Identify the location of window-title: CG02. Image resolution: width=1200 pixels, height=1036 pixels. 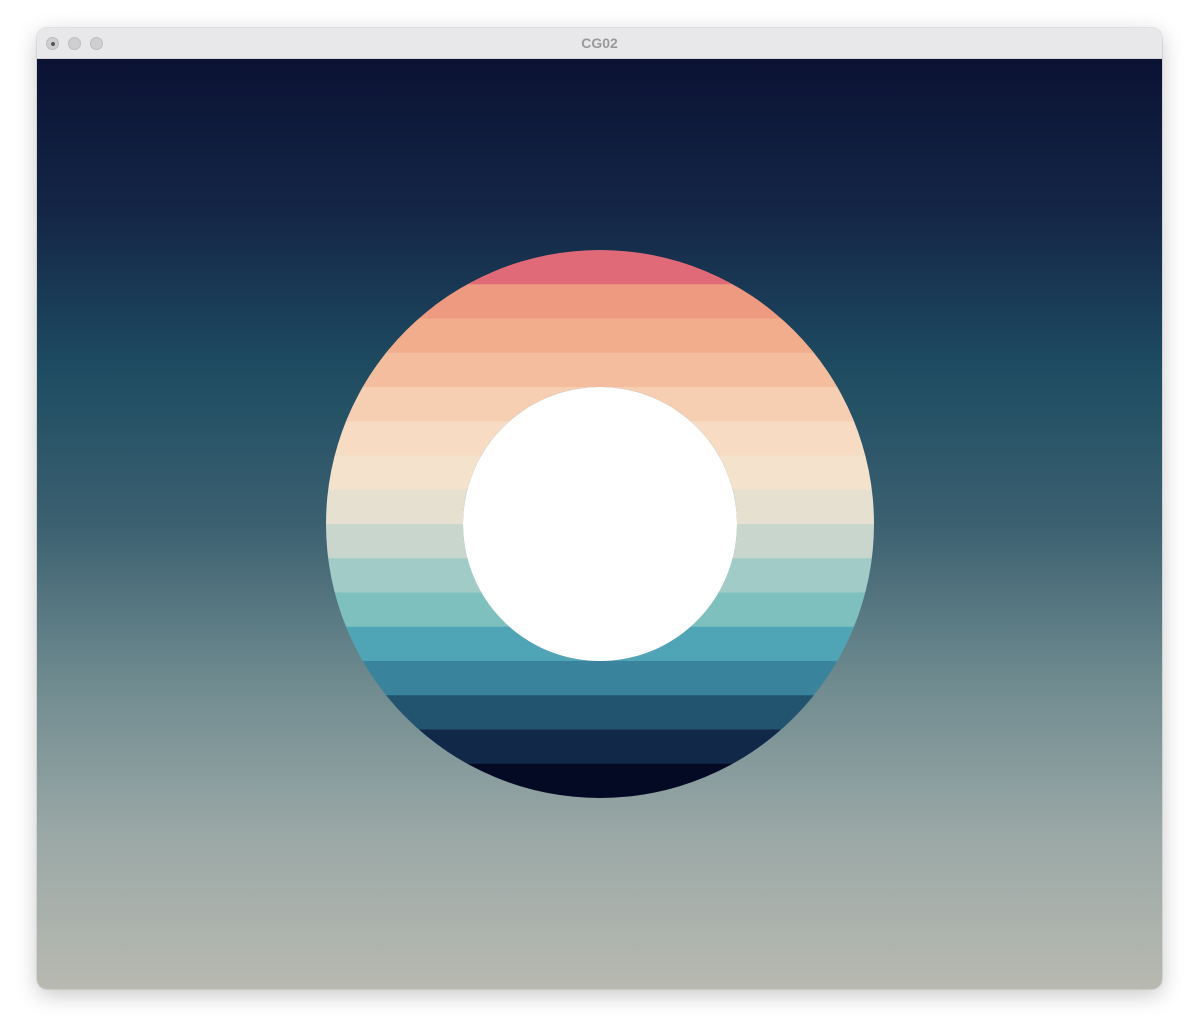
(599, 43).